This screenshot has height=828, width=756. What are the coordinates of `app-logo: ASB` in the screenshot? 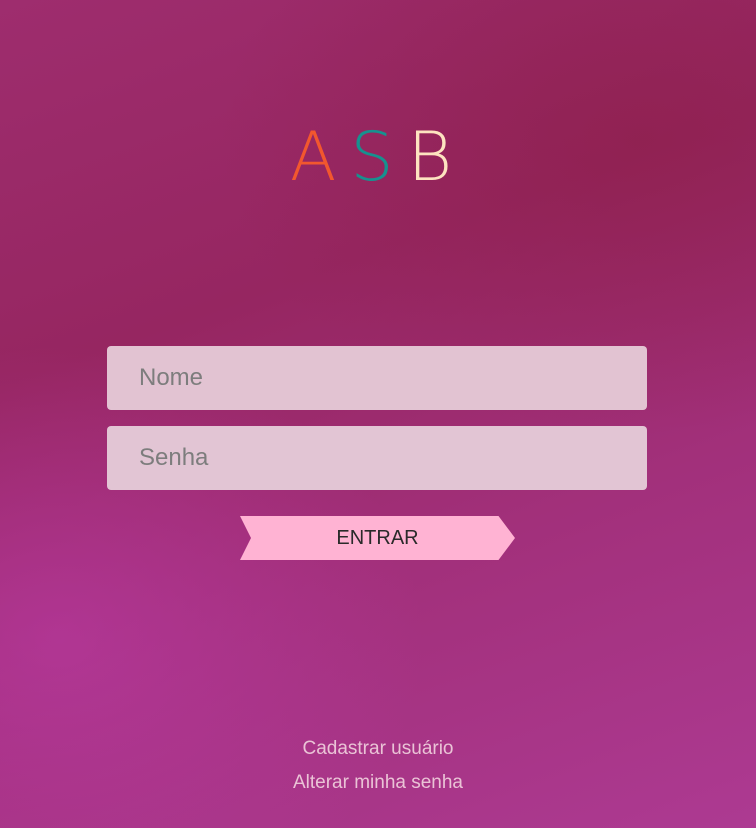 It's located at (378, 158).